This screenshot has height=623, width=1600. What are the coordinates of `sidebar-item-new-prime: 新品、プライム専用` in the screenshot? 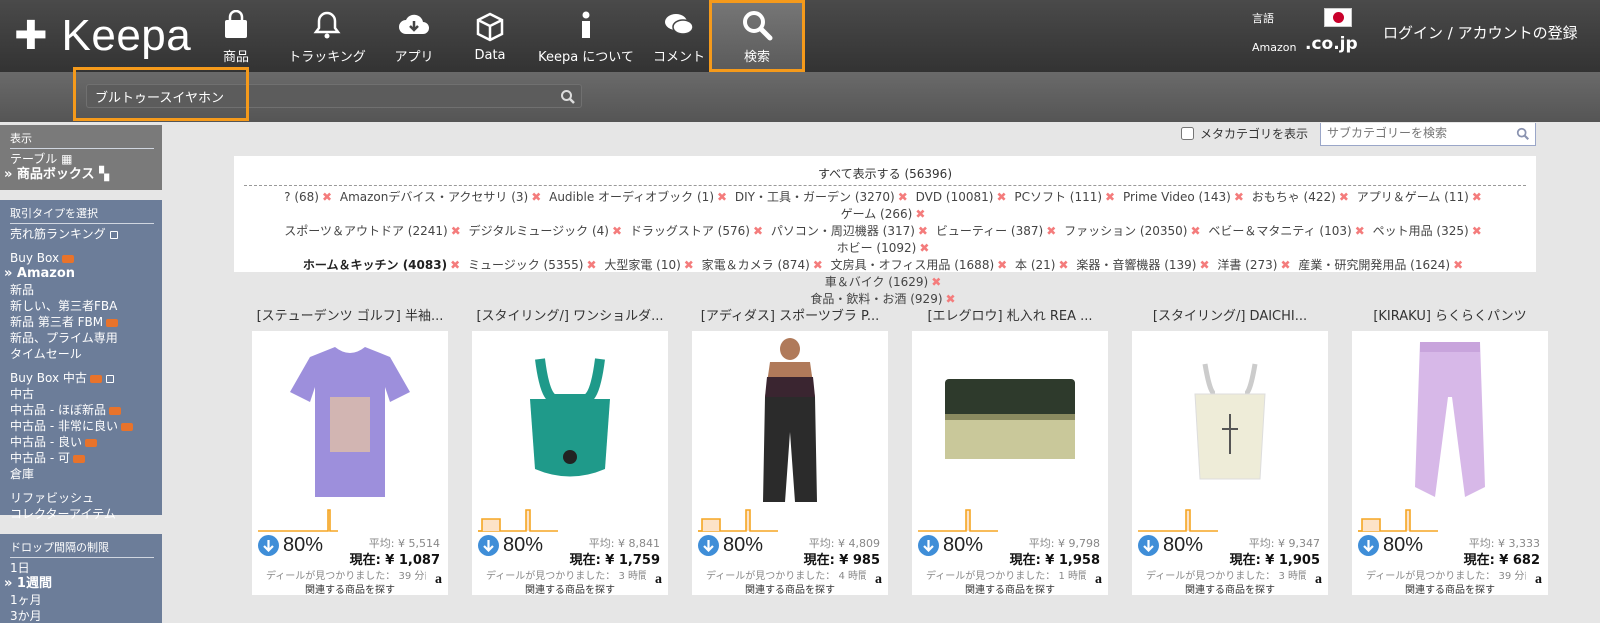 It's located at (86, 338).